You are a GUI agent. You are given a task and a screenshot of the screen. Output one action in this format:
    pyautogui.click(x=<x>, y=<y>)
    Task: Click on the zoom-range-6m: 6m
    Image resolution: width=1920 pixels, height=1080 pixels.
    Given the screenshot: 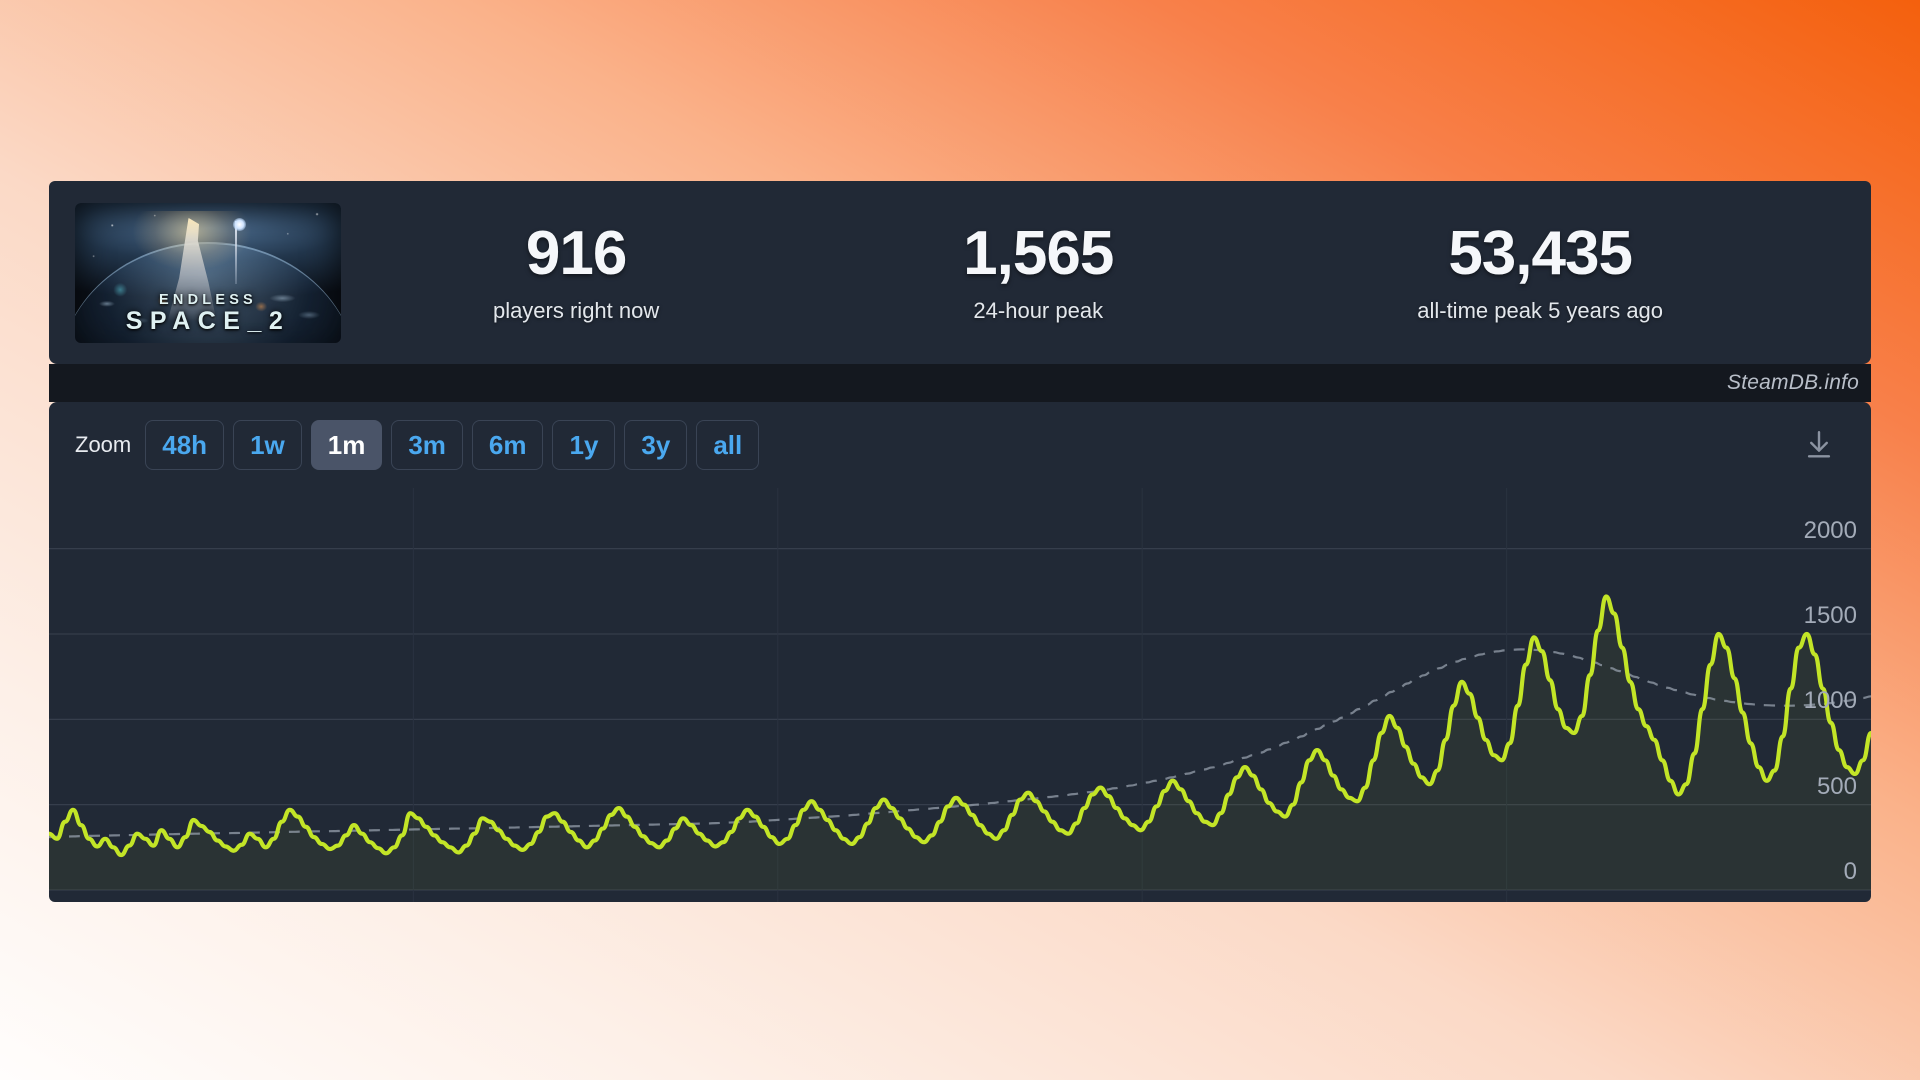 What is the action you would take?
    pyautogui.click(x=507, y=445)
    